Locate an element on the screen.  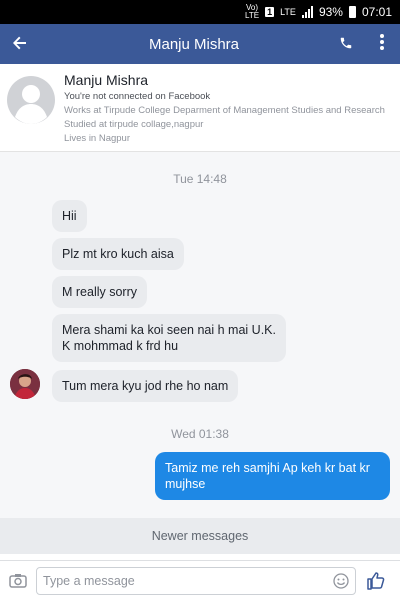
volte-bottom: LTE is located at coordinates (252, 15).